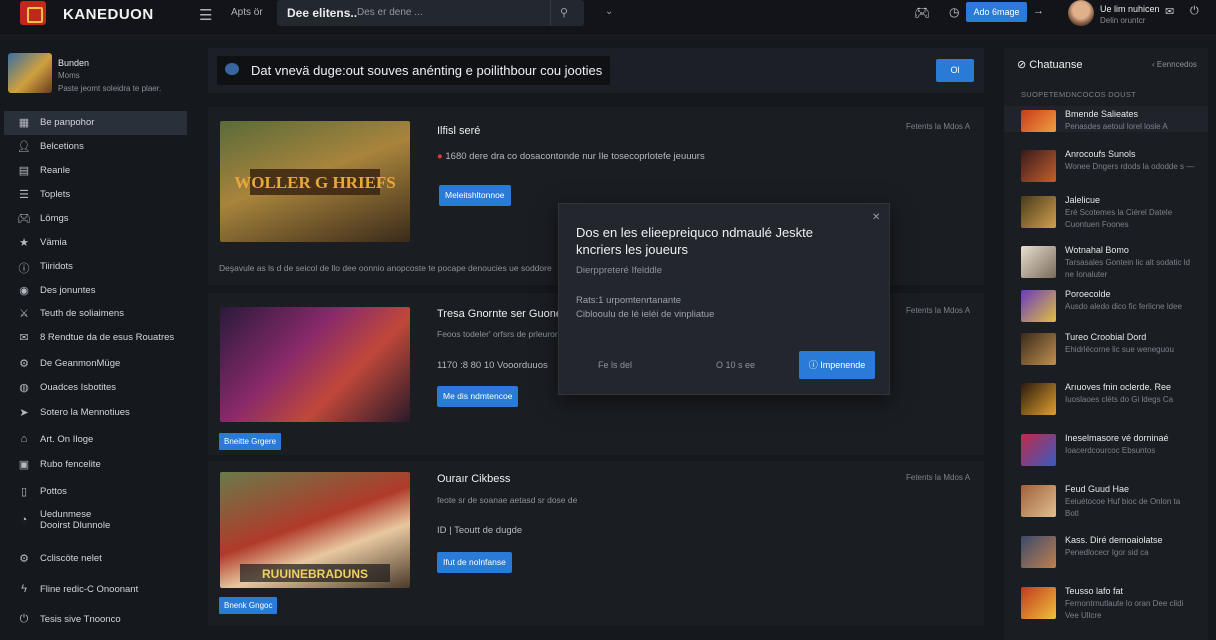  What do you see at coordinates (1038, 11) in the screenshot?
I see `arrow-right-icon: →` at bounding box center [1038, 11].